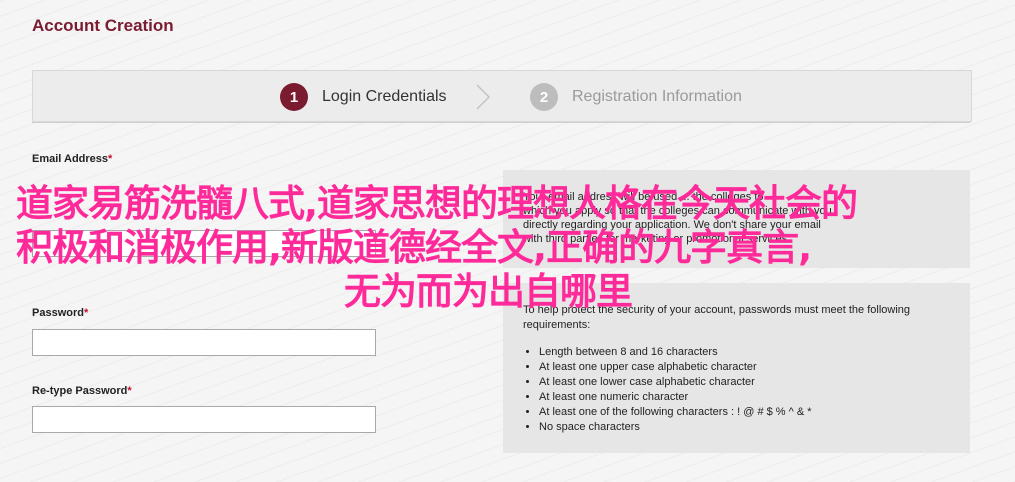 The height and width of the screenshot is (482, 1015). I want to click on overlay-line: 无为而为出自哪里, so click(488, 291).